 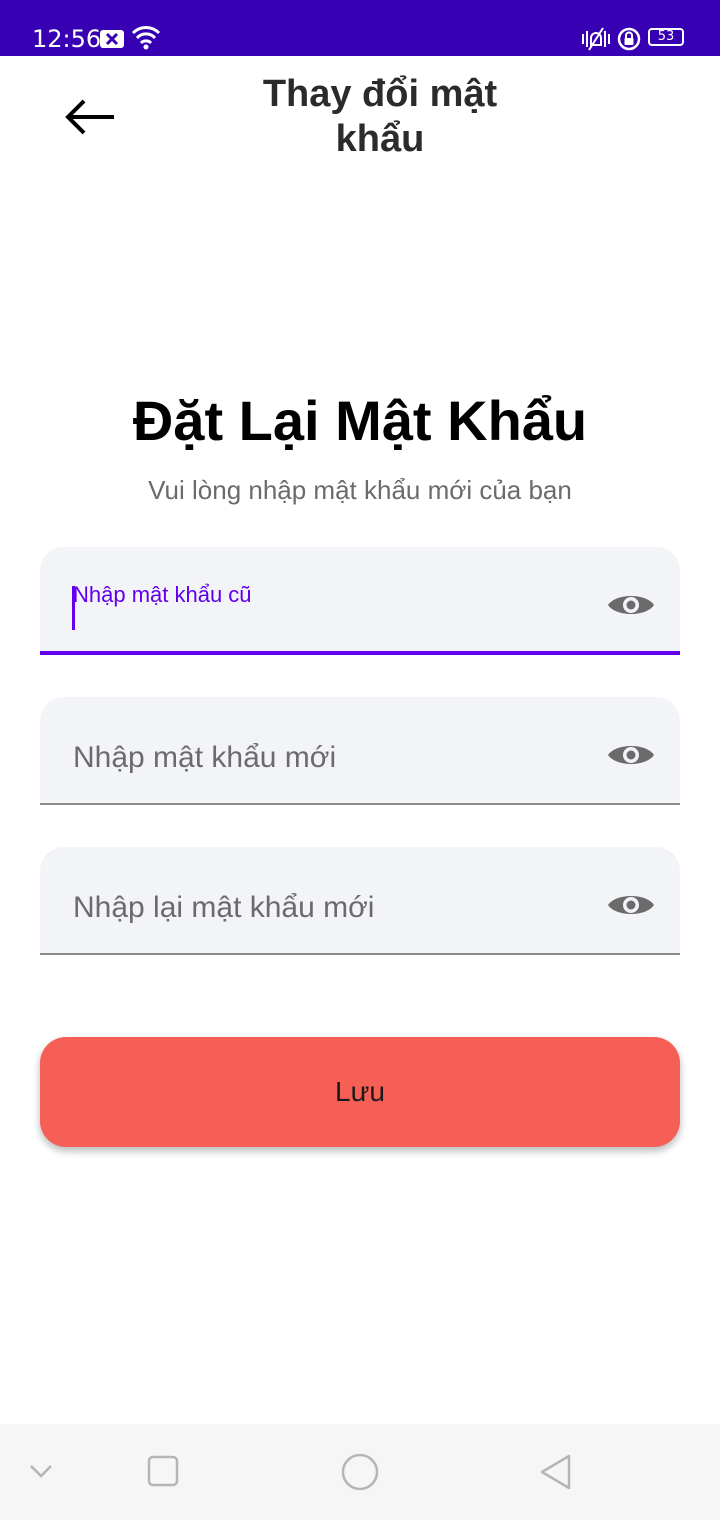 I want to click on status-bar: 12:56 53, so click(x=360, y=28).